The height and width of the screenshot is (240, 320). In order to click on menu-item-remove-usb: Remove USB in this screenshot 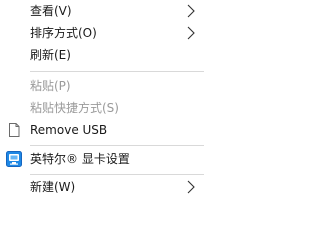, I will do `click(102, 130)`.